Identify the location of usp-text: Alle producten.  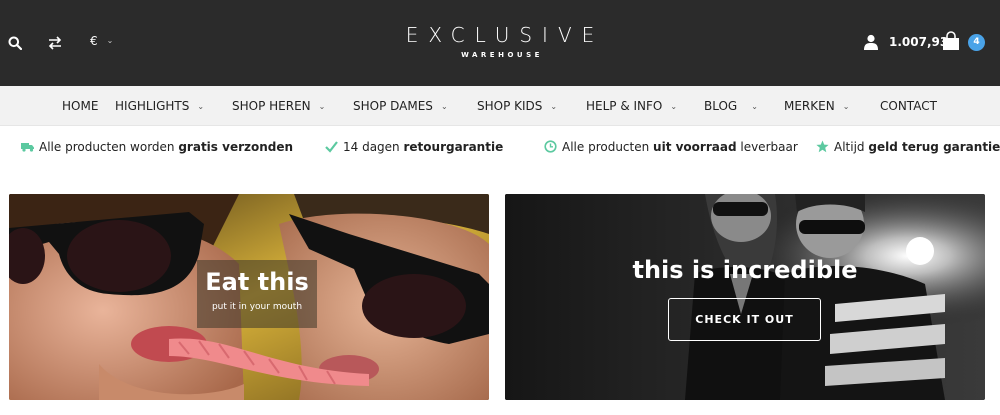
(608, 147).